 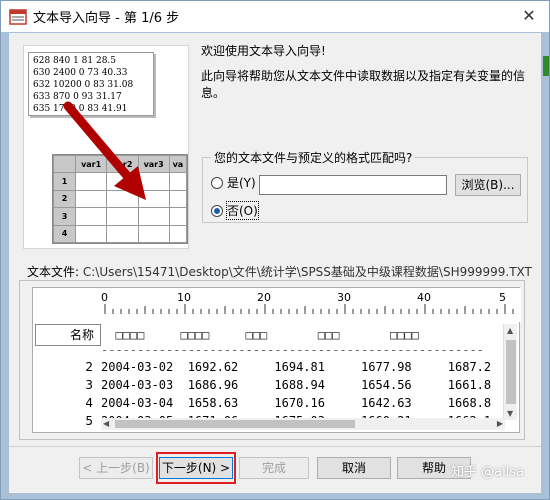 What do you see at coordinates (242, 210) in the screenshot?
I see `no-radio-label: 否(O)` at bounding box center [242, 210].